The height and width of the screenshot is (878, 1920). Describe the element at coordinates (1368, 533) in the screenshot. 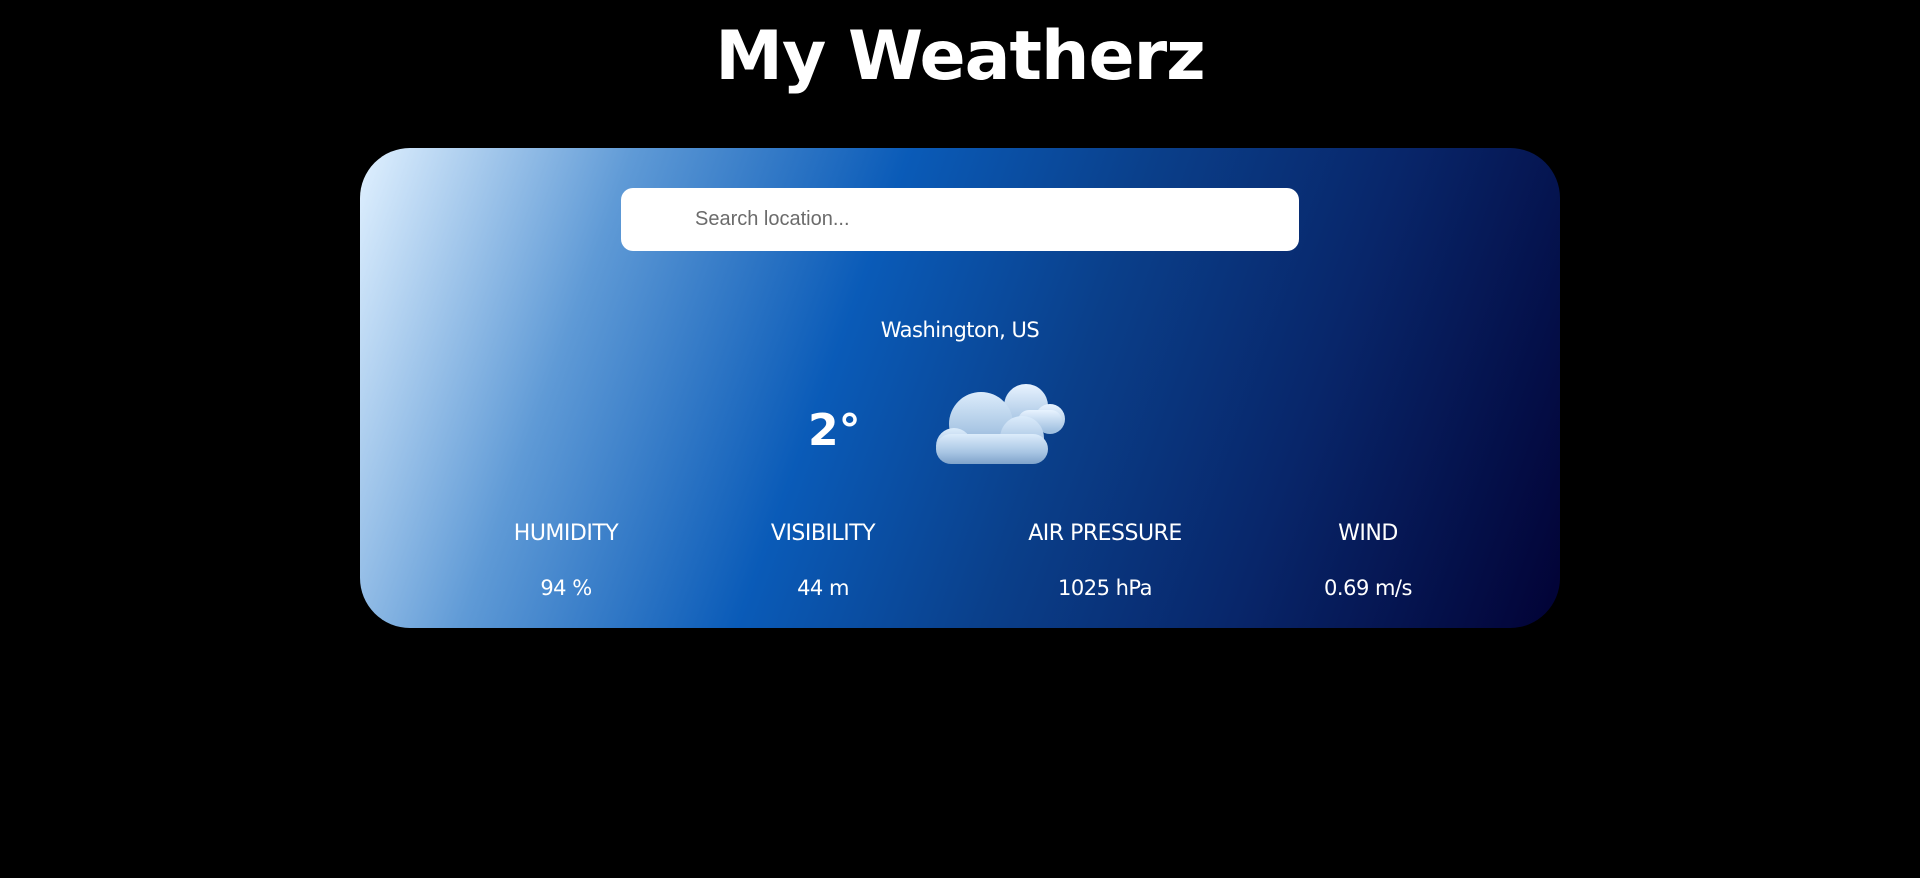

I see `wind-label: WIND` at that location.